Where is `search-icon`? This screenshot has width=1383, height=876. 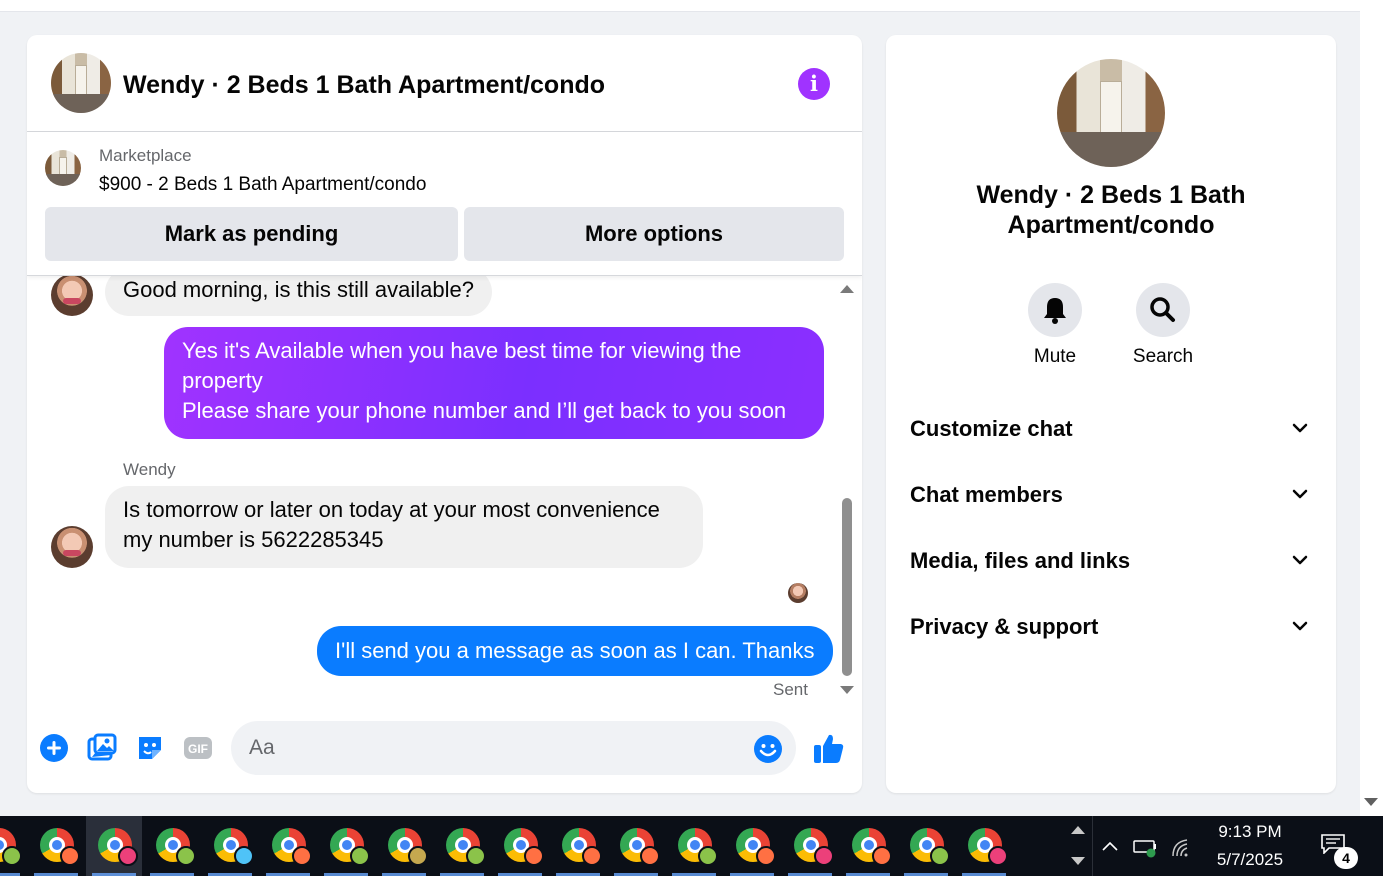 search-icon is located at coordinates (1162, 309).